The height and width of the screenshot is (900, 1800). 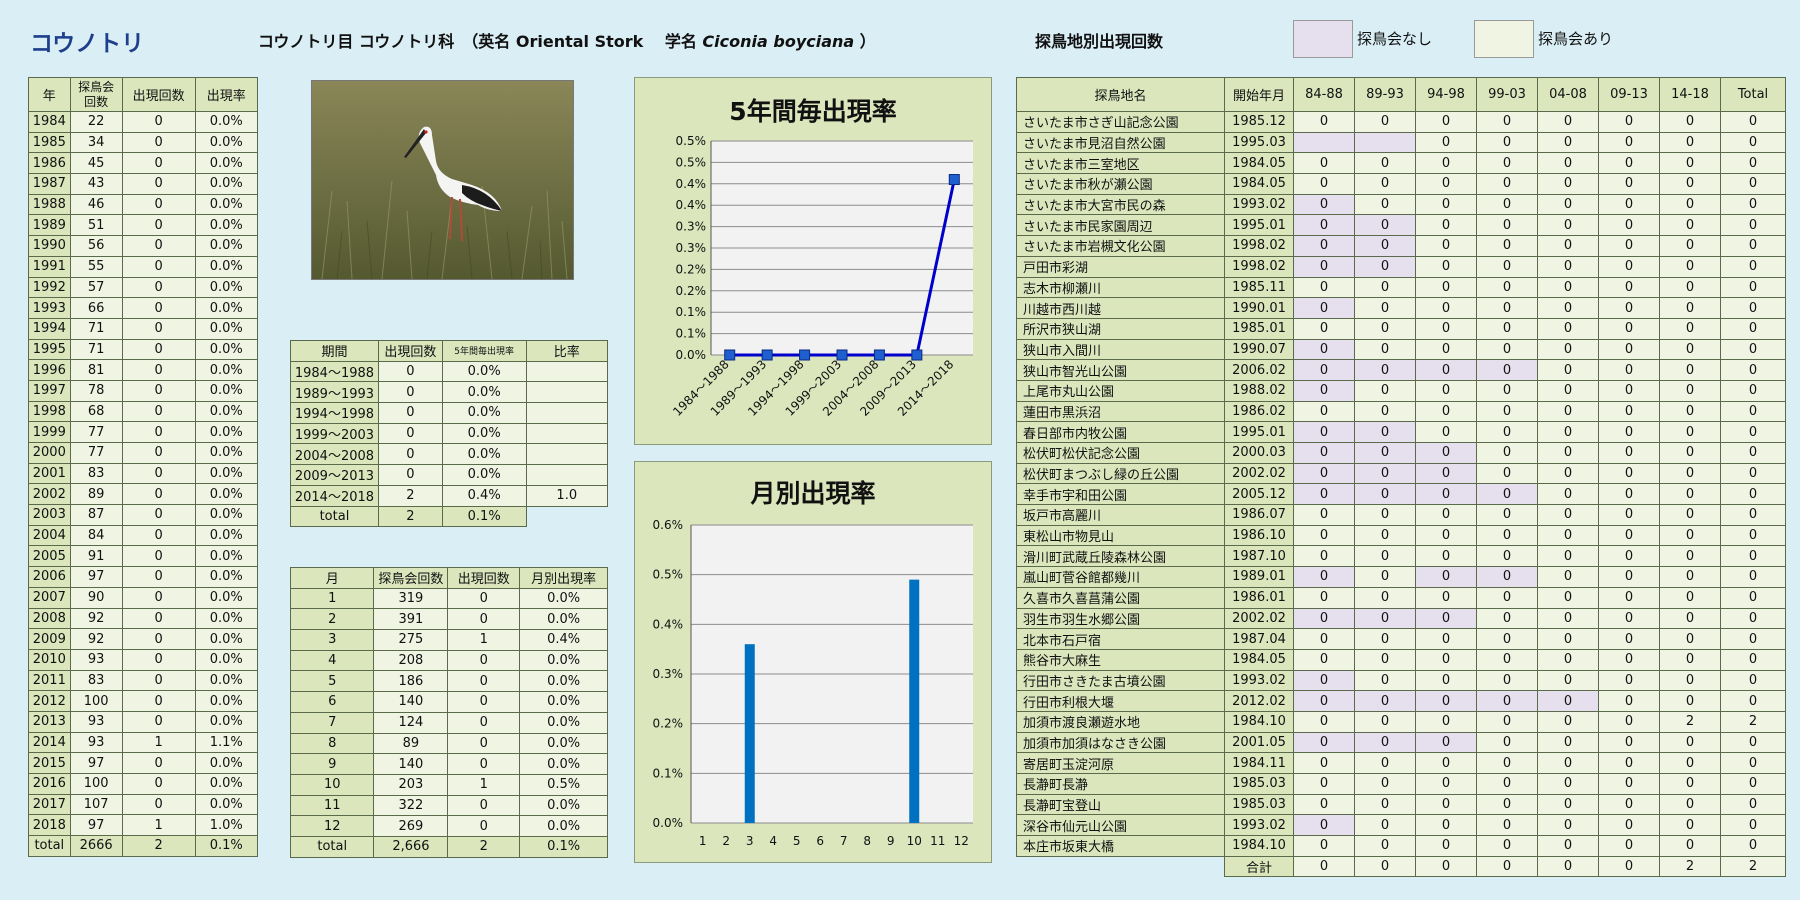 I want to click on y-tick-label: 0.3%, so click(x=691, y=248).